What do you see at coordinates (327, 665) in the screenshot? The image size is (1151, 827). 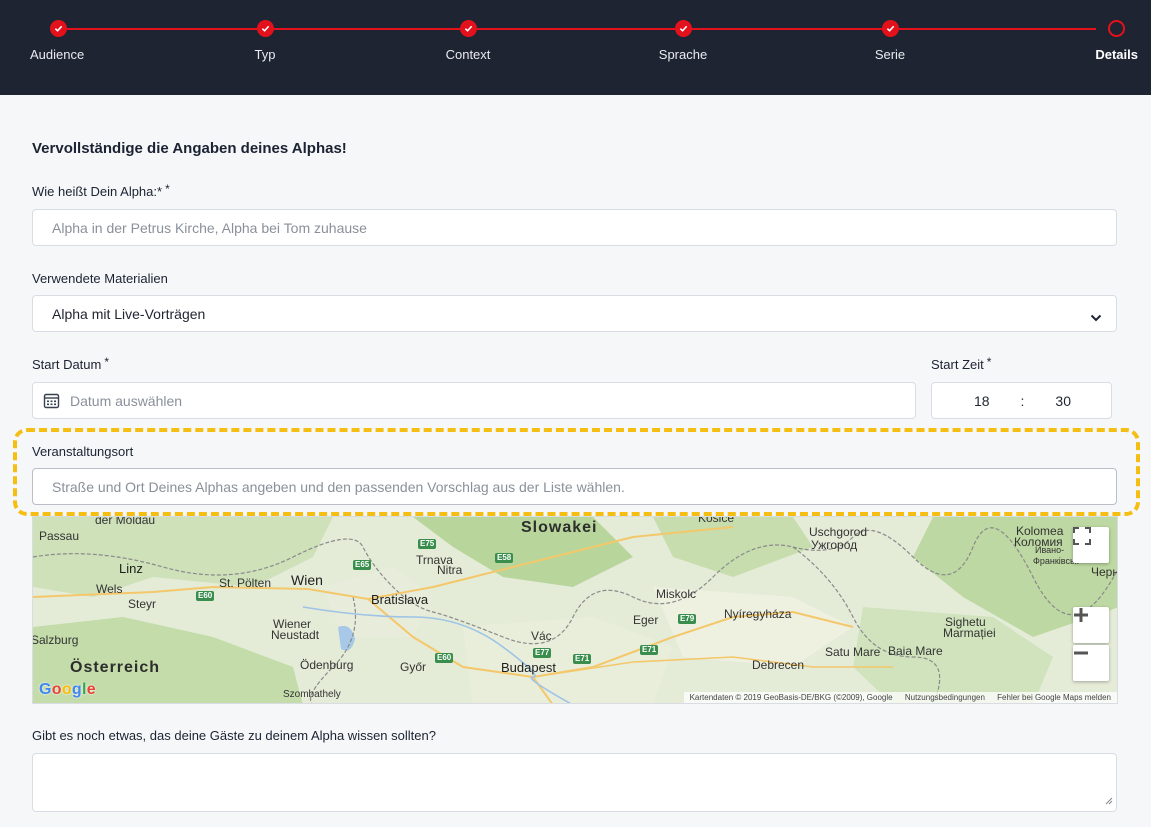 I see `map-label: Ödenburg` at bounding box center [327, 665].